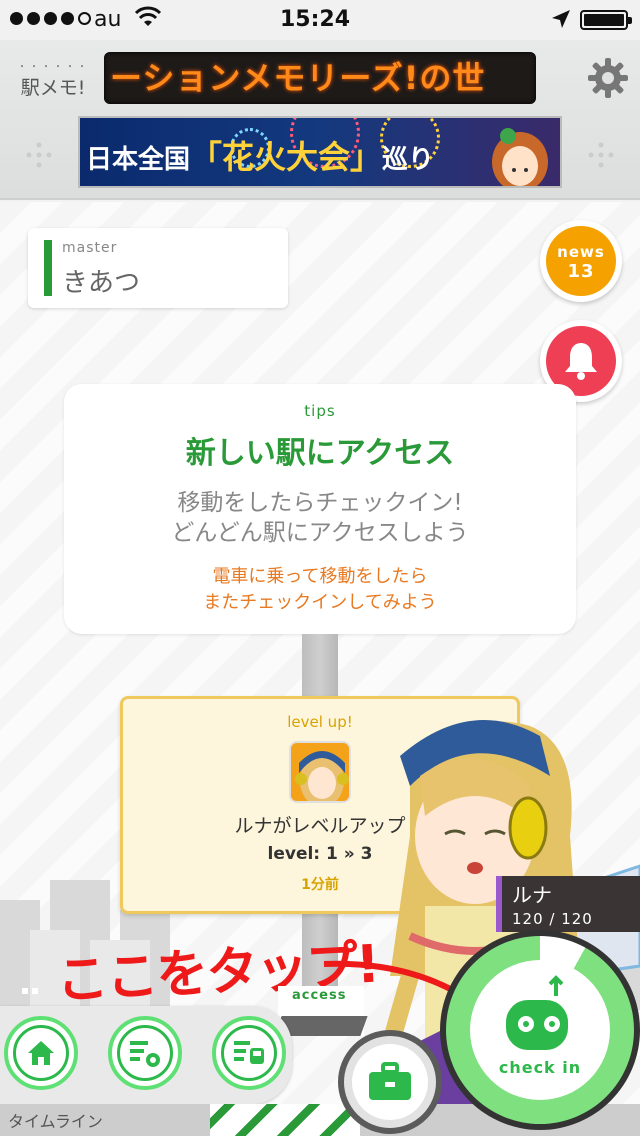 Image resolution: width=640 pixels, height=1136 pixels. Describe the element at coordinates (55, 1121) in the screenshot. I see `timeline-label: タイムライン` at that location.